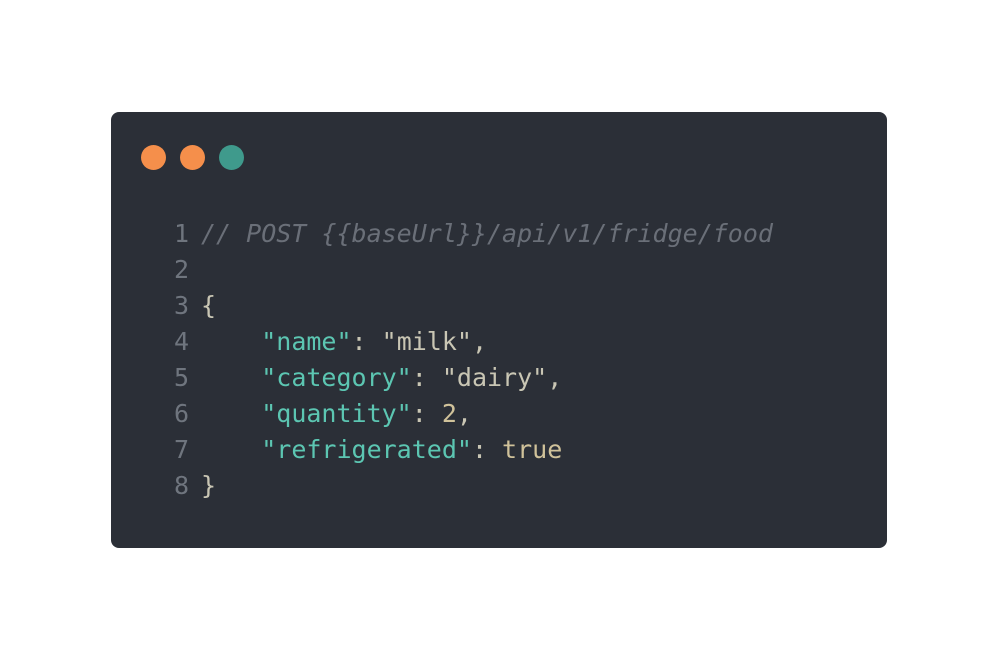 The width and height of the screenshot is (998, 660). I want to click on json-value: "dairy", so click(494, 377).